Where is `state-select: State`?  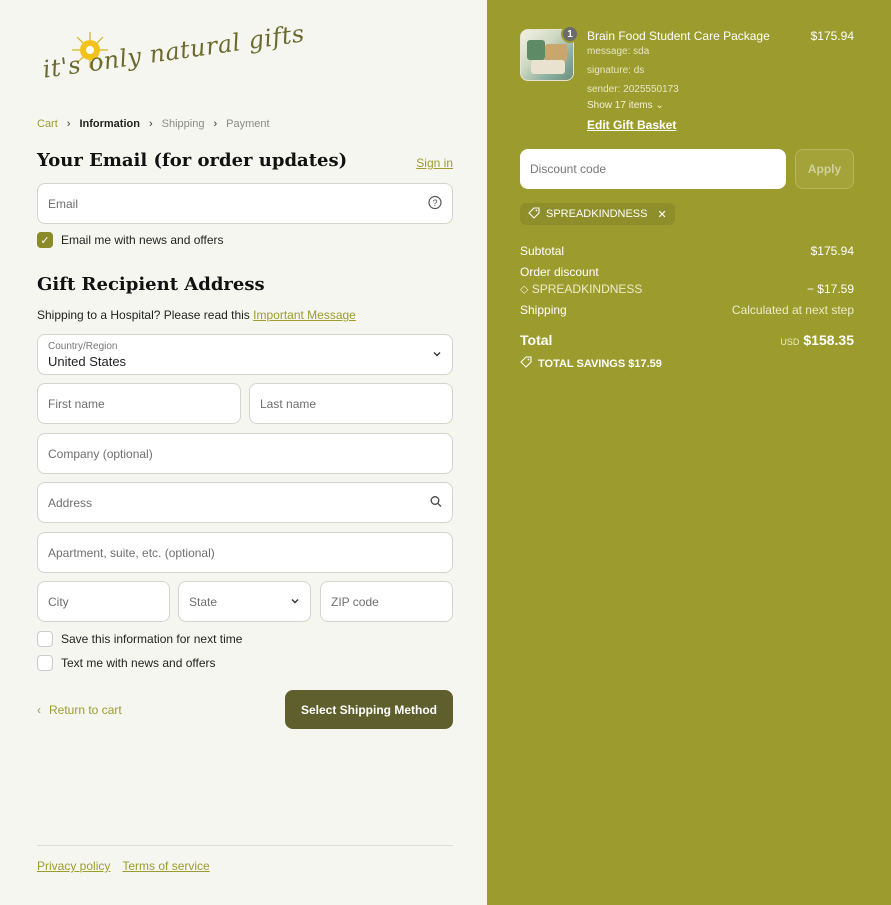 state-select: State is located at coordinates (244, 601).